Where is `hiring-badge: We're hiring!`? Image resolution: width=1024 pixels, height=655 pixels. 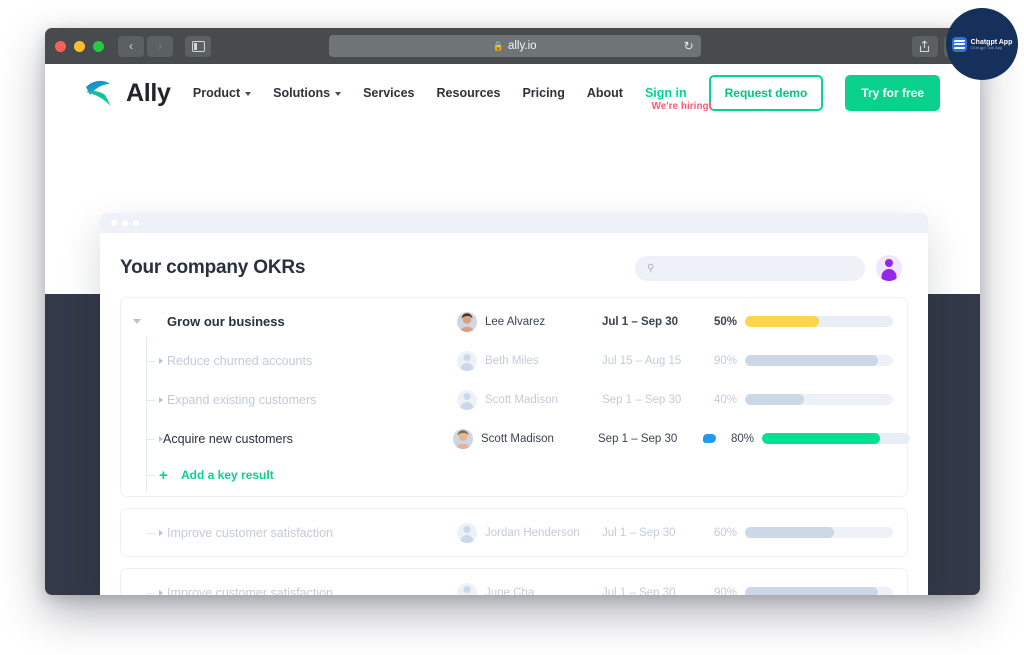 hiring-badge: We're hiring! is located at coordinates (681, 106).